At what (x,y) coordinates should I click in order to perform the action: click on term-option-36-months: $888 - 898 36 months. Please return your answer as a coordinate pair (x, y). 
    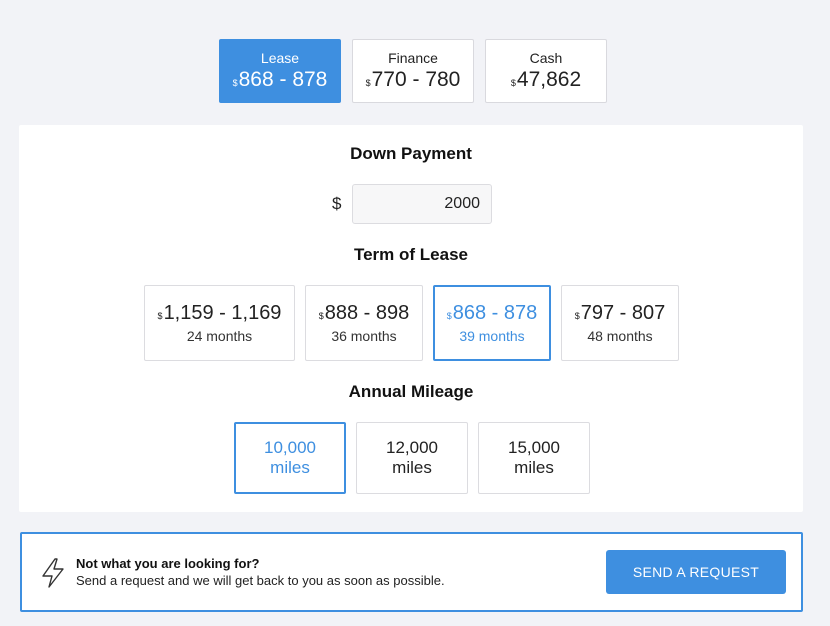
    Looking at the image, I should click on (364, 323).